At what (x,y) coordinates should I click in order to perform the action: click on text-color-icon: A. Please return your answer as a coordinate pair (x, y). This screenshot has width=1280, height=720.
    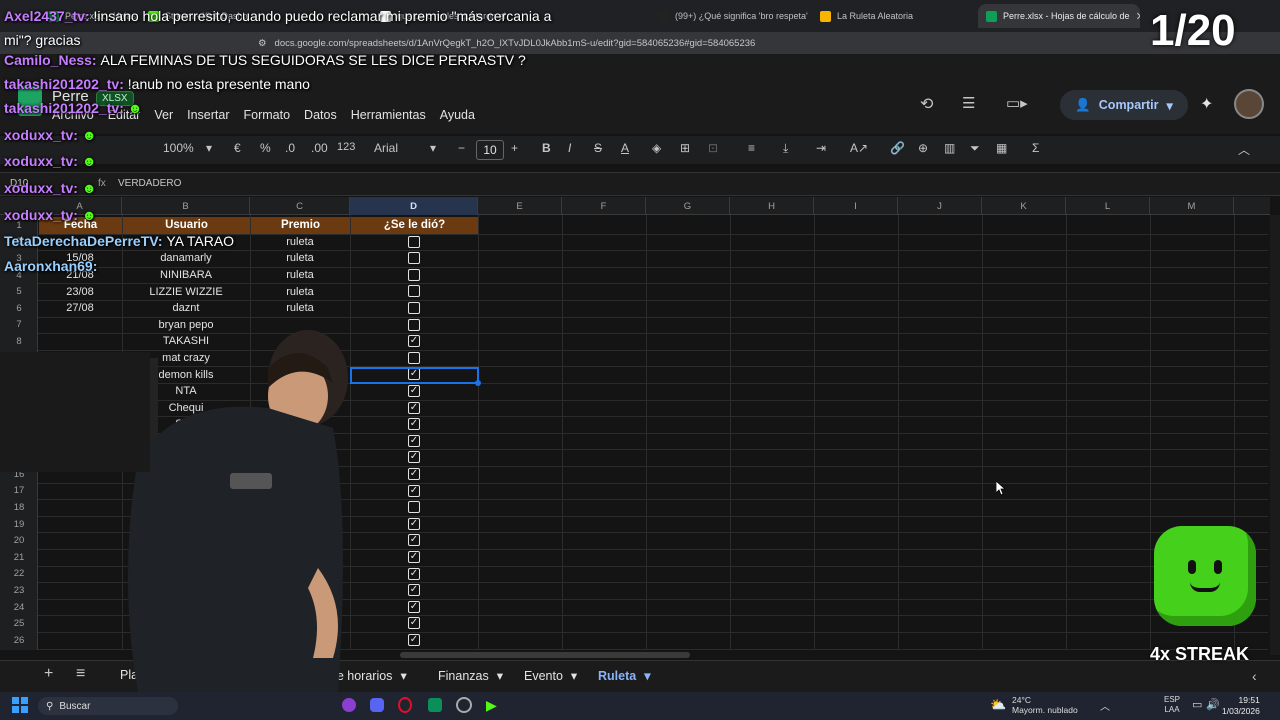
    Looking at the image, I should click on (625, 148).